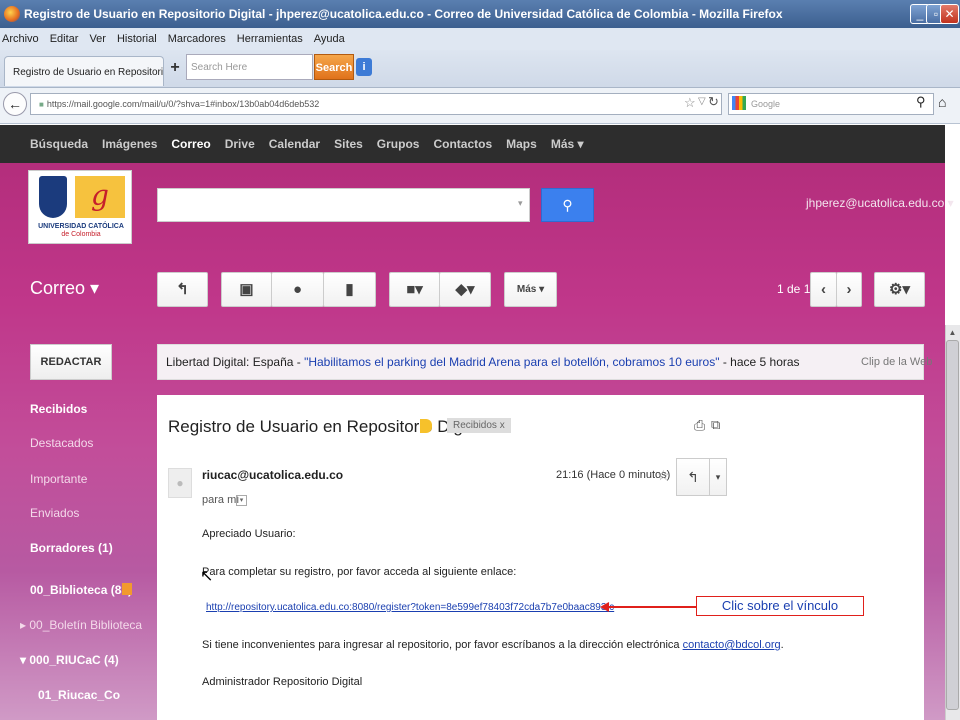 The image size is (960, 720). What do you see at coordinates (715, 425) in the screenshot?
I see `new-window-icon: ⧉` at bounding box center [715, 425].